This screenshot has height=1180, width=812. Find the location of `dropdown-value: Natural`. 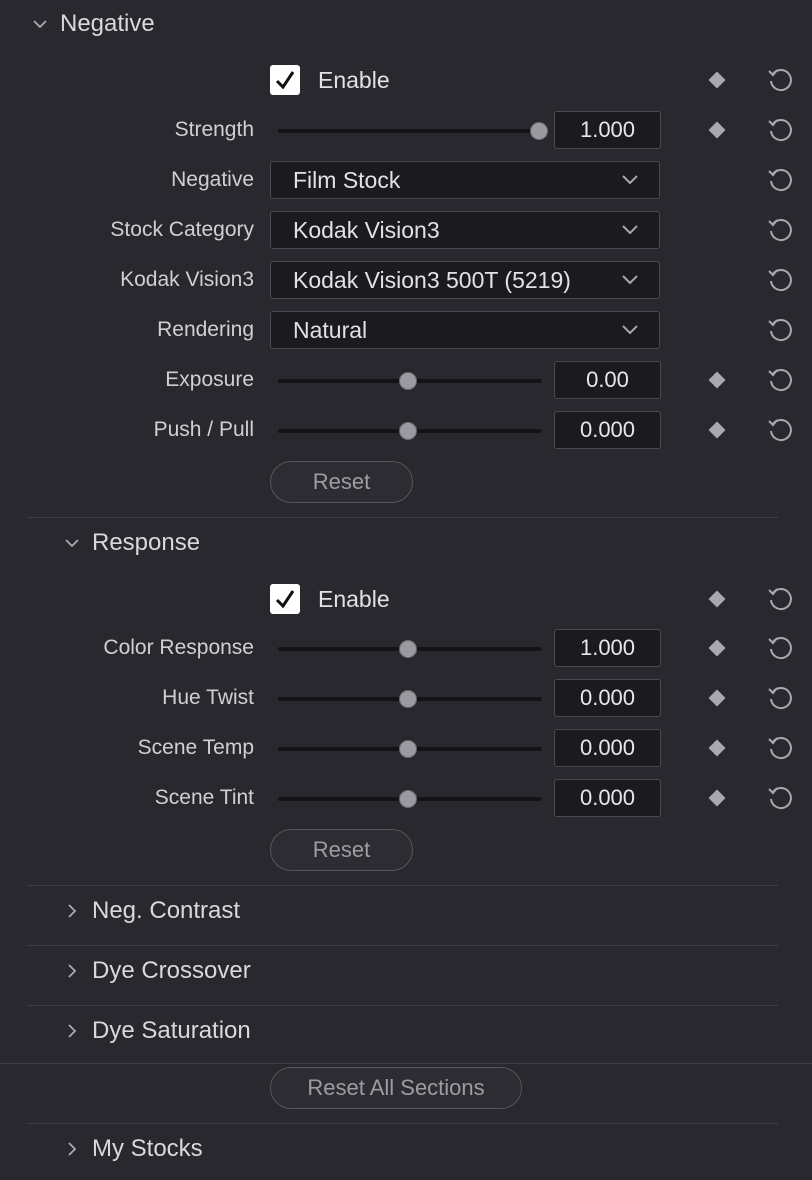

dropdown-value: Natural is located at coordinates (330, 329).